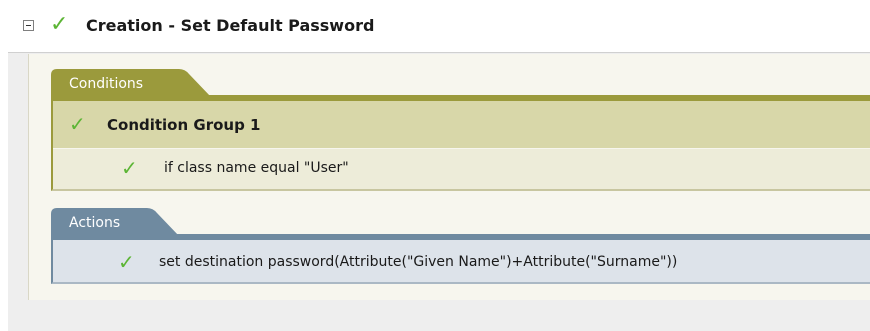 The width and height of the screenshot is (870, 331). What do you see at coordinates (183, 125) in the screenshot?
I see `condition-group-title: Condition Group 1` at bounding box center [183, 125].